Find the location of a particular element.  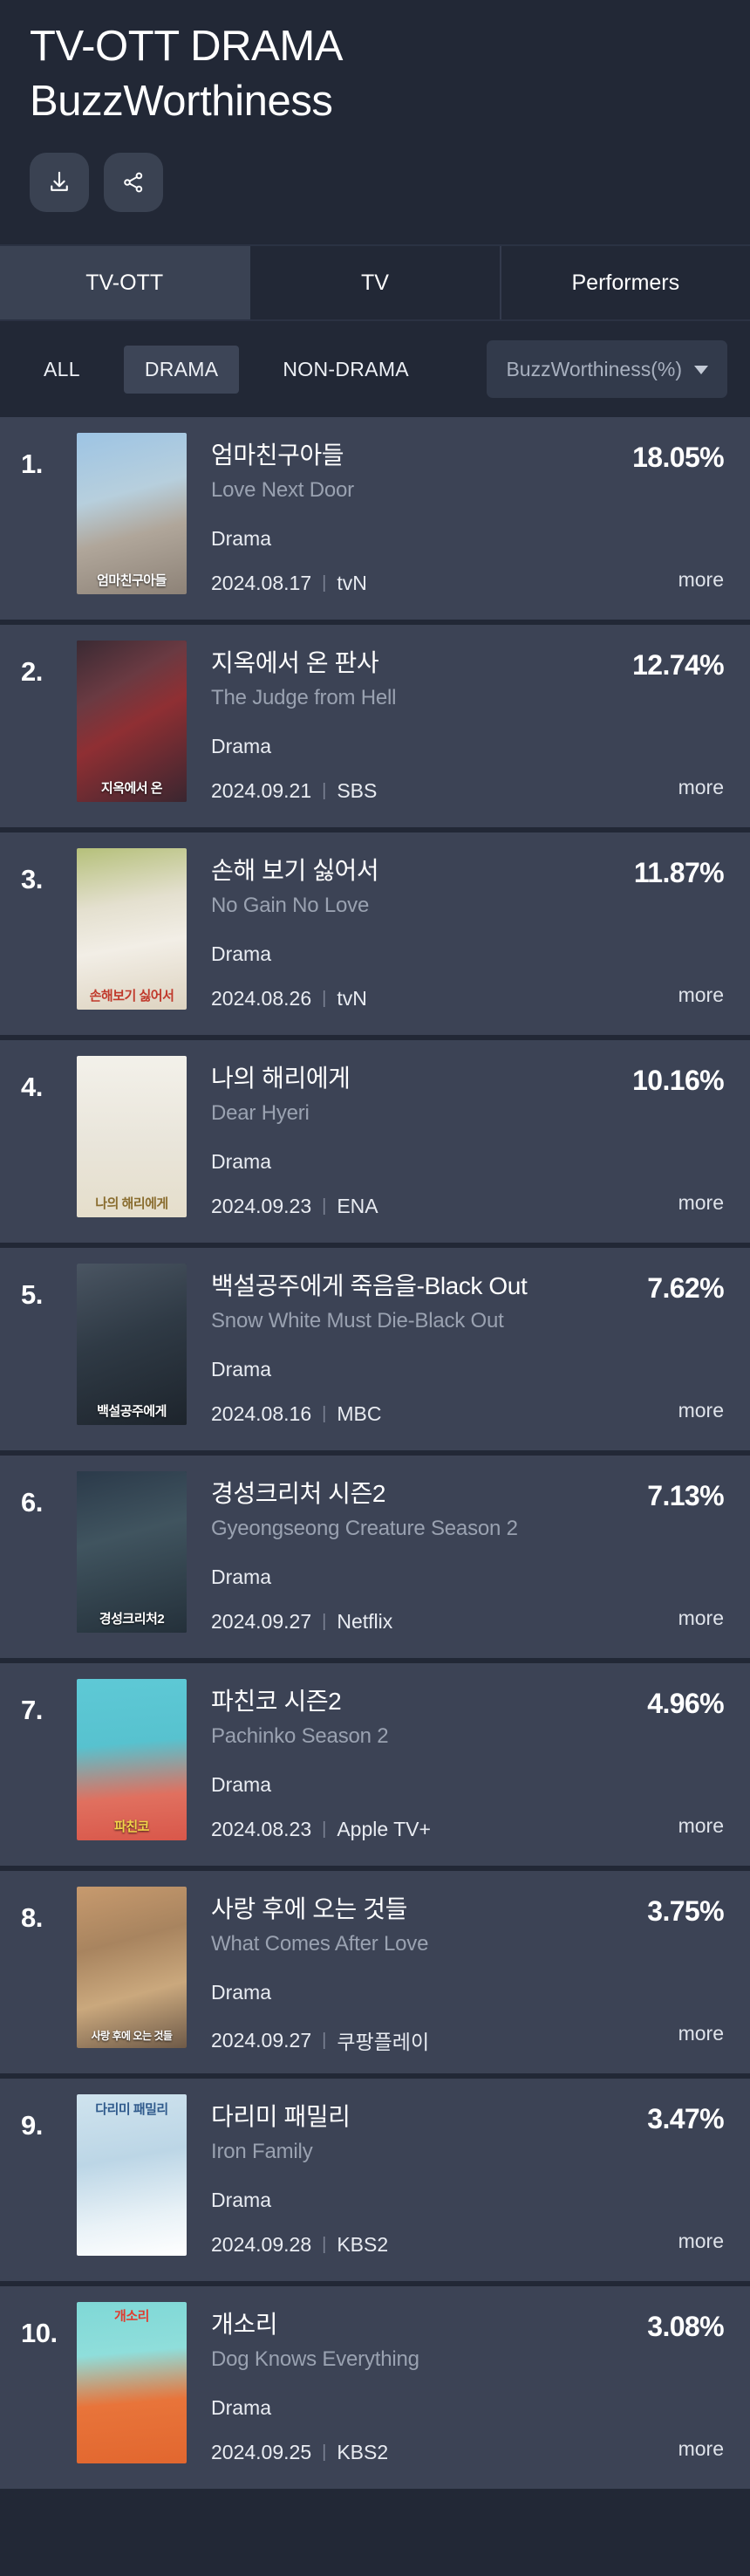

poster-thumbnail: 경성크리처2 is located at coordinates (132, 1552).